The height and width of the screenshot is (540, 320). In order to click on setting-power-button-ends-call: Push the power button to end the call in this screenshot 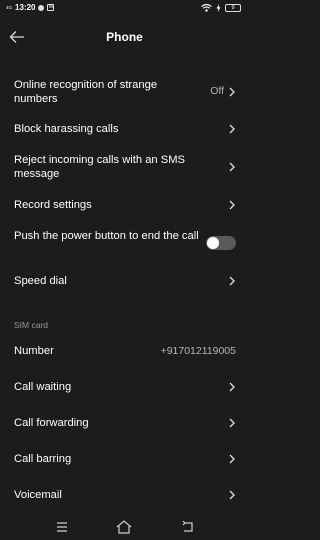, I will do `click(124, 243)`.